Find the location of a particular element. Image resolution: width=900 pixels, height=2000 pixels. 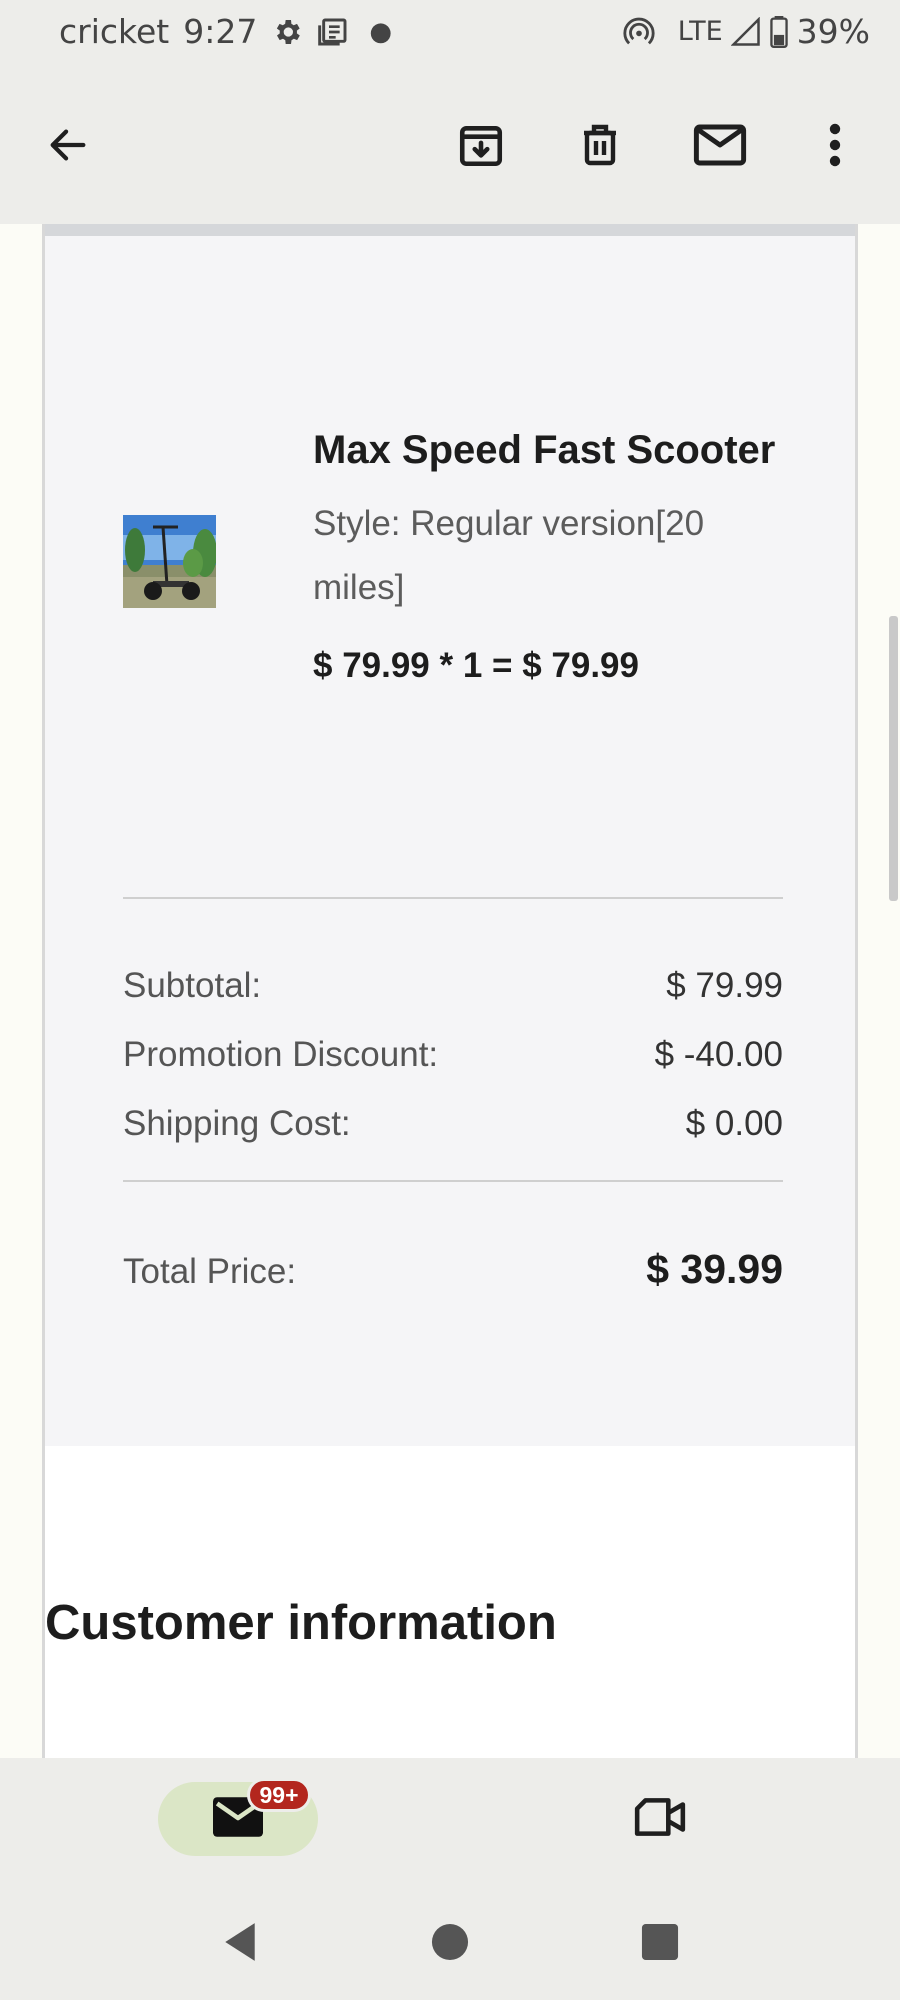

signal-icon is located at coordinates (745, 31).